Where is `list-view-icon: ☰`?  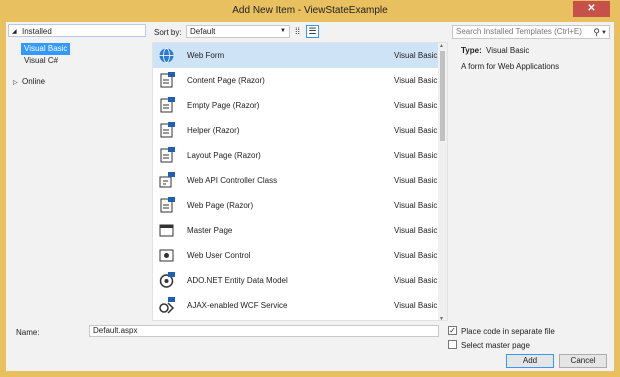
list-view-icon: ☰ is located at coordinates (312, 31).